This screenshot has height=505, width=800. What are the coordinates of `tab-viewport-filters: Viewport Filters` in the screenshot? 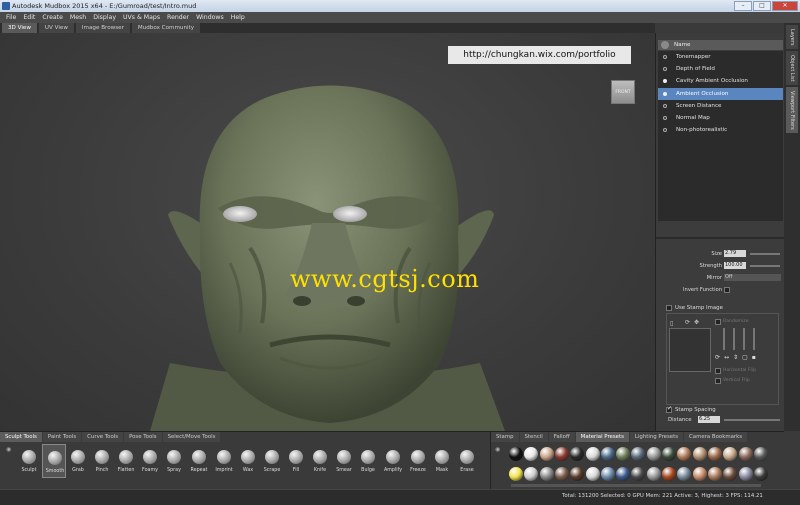 It's located at (792, 110).